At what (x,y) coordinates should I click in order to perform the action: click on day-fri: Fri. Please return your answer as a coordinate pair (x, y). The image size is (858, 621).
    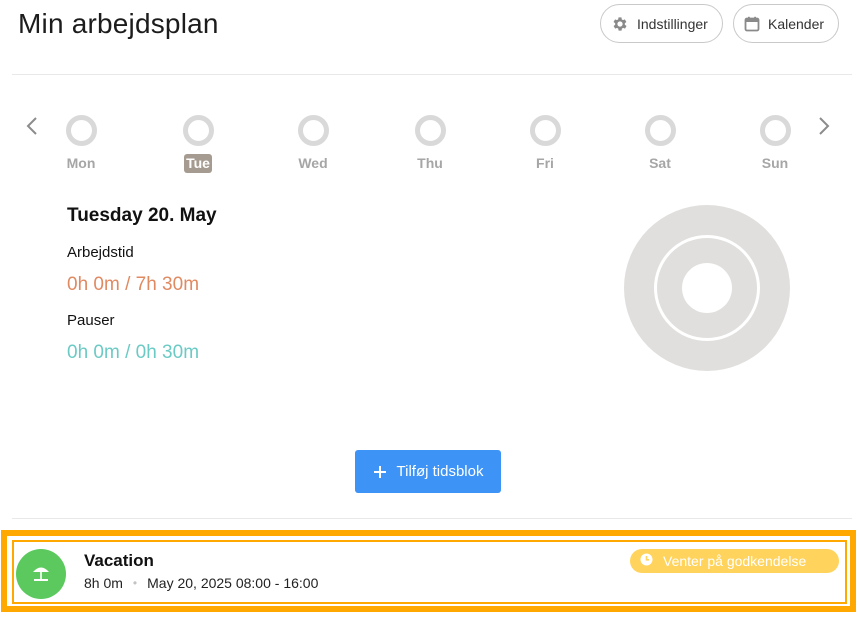
    Looking at the image, I should click on (545, 144).